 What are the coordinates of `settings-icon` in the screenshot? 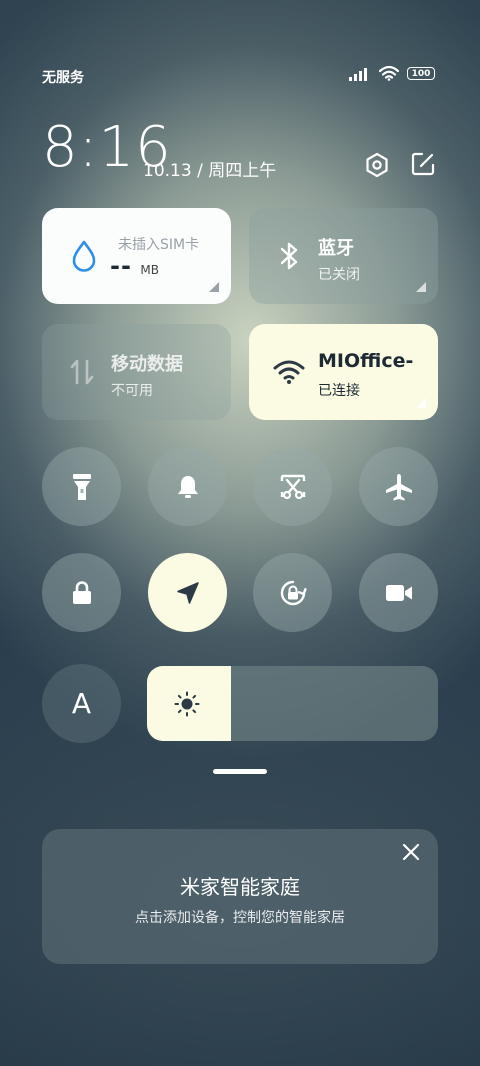 It's located at (377, 165).